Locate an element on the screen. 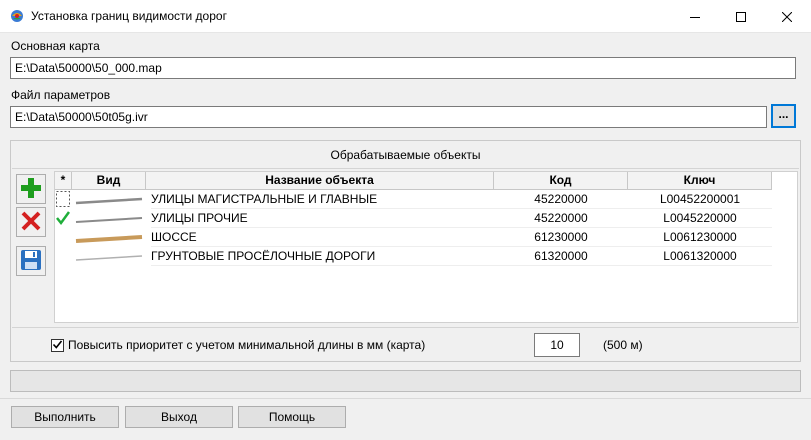 The image size is (811, 440). object-name-cell: УЛИЦЫ ПРОЧИЕ is located at coordinates (322, 218).